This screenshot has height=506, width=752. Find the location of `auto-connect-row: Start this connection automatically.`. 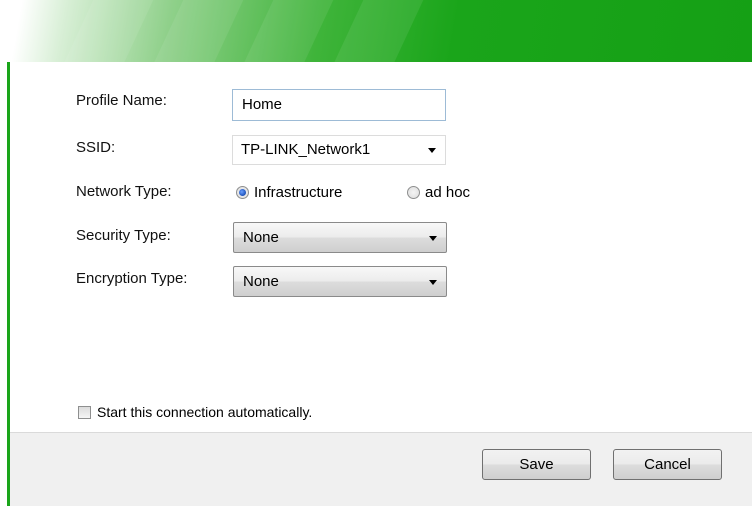

auto-connect-row: Start this connection automatically. is located at coordinates (195, 412).